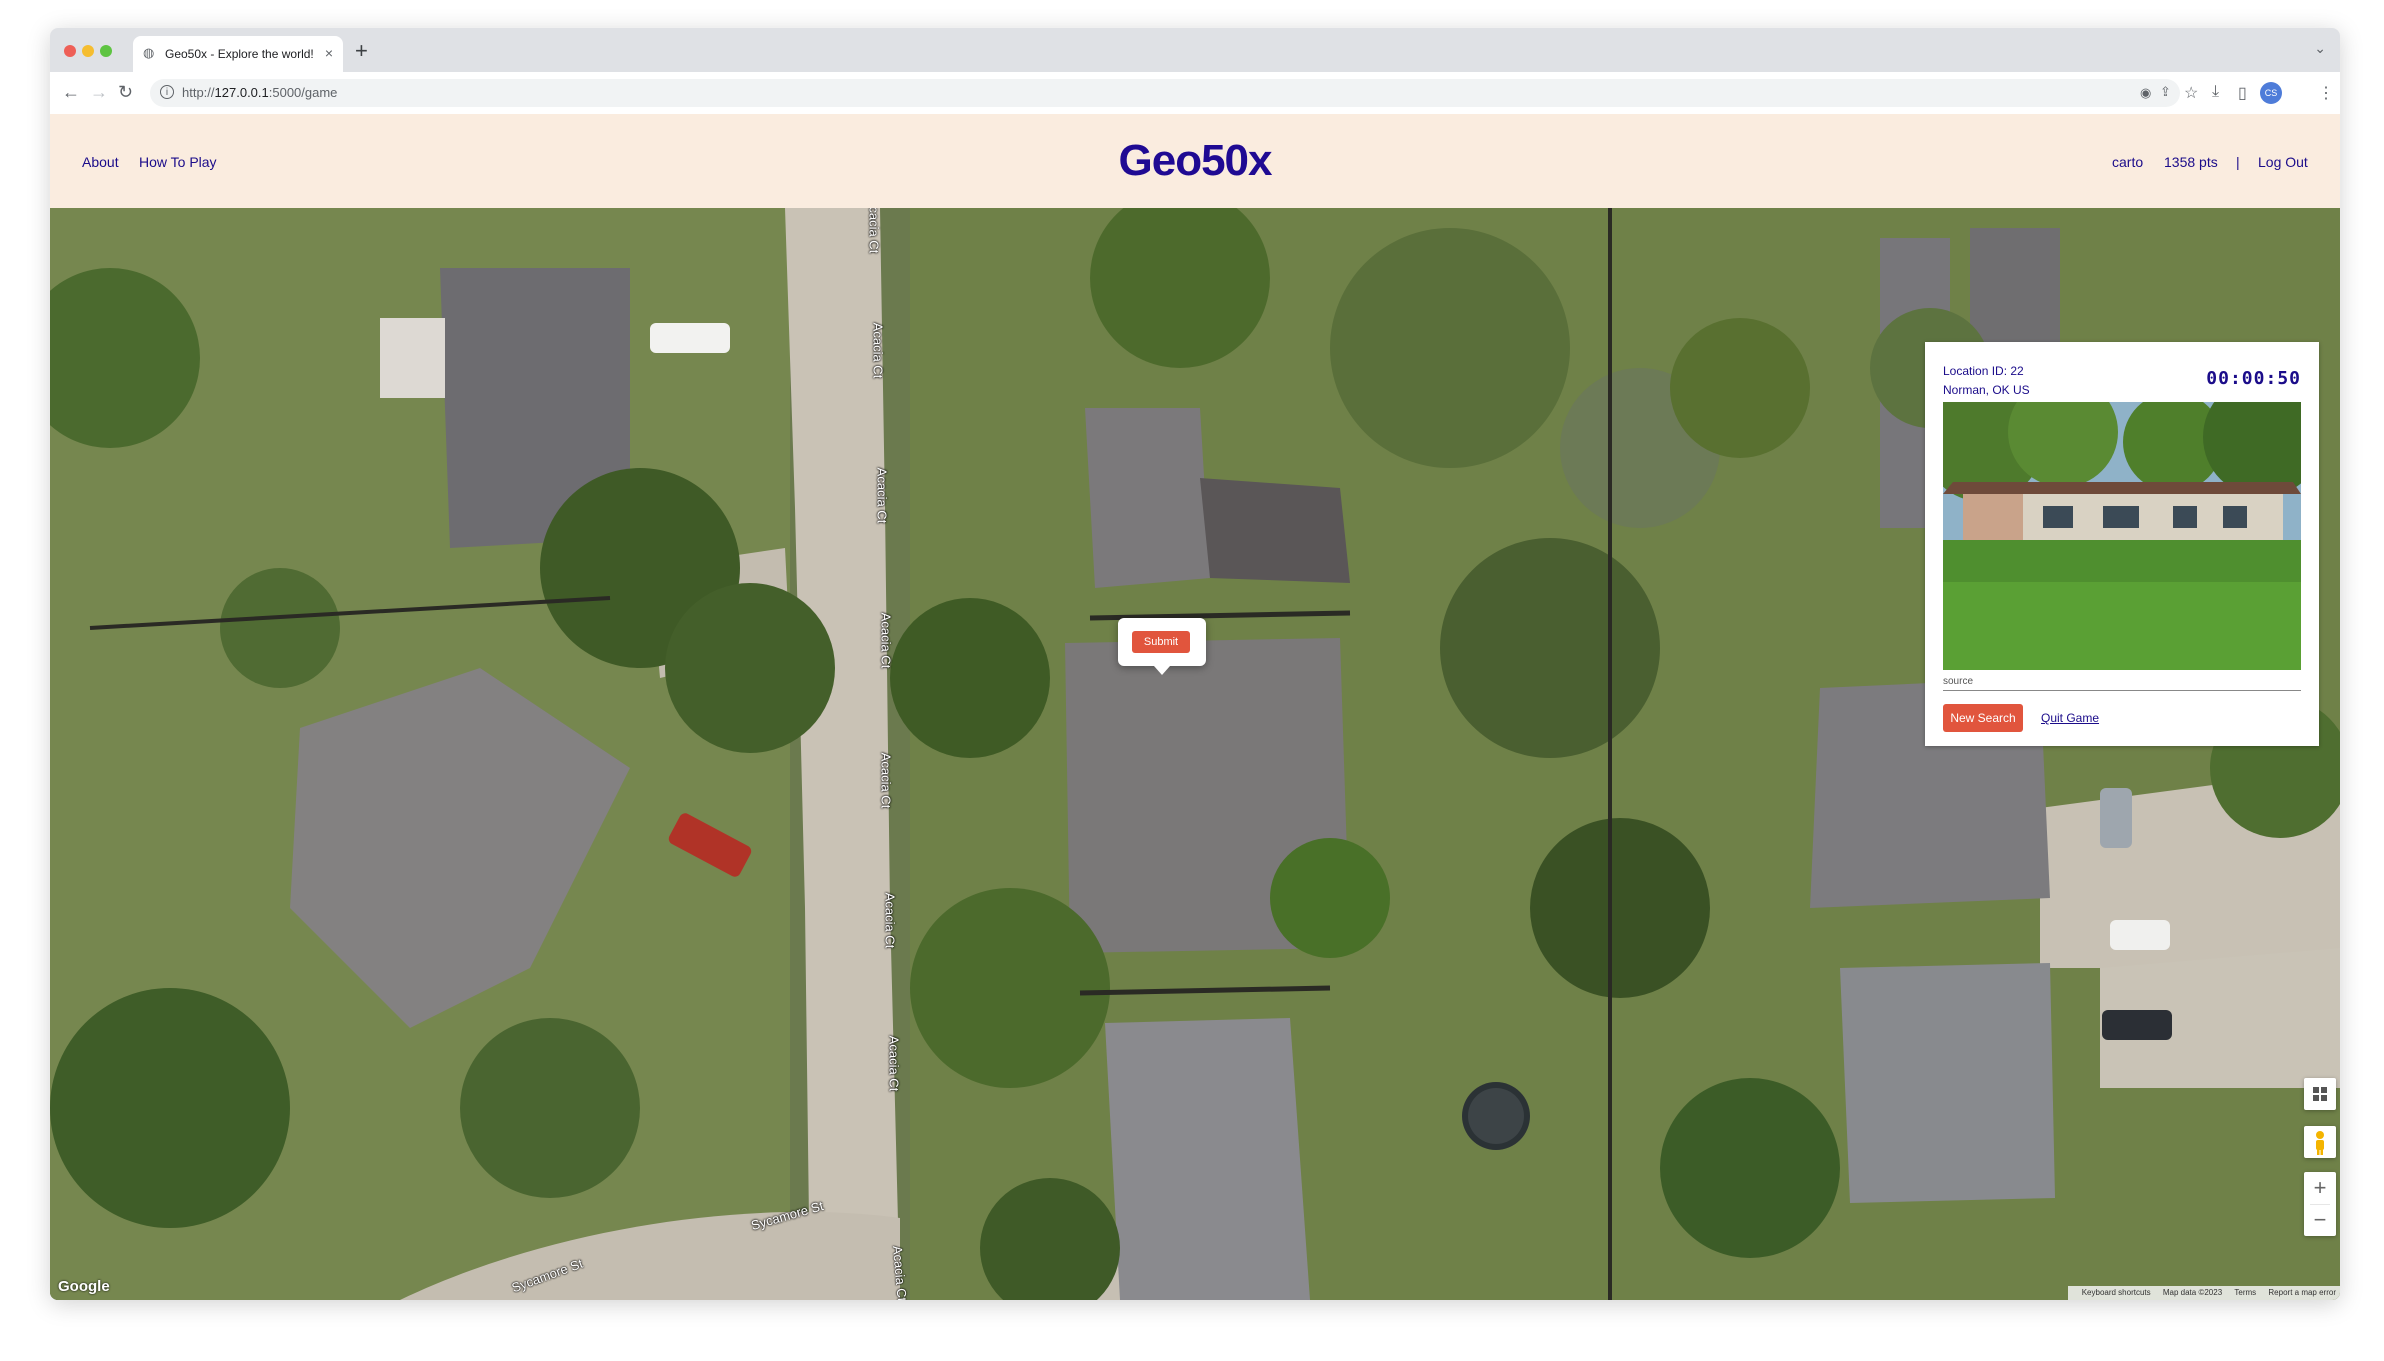 The width and height of the screenshot is (2384, 1361). I want to click on street-view-pegman, so click(2320, 1142).